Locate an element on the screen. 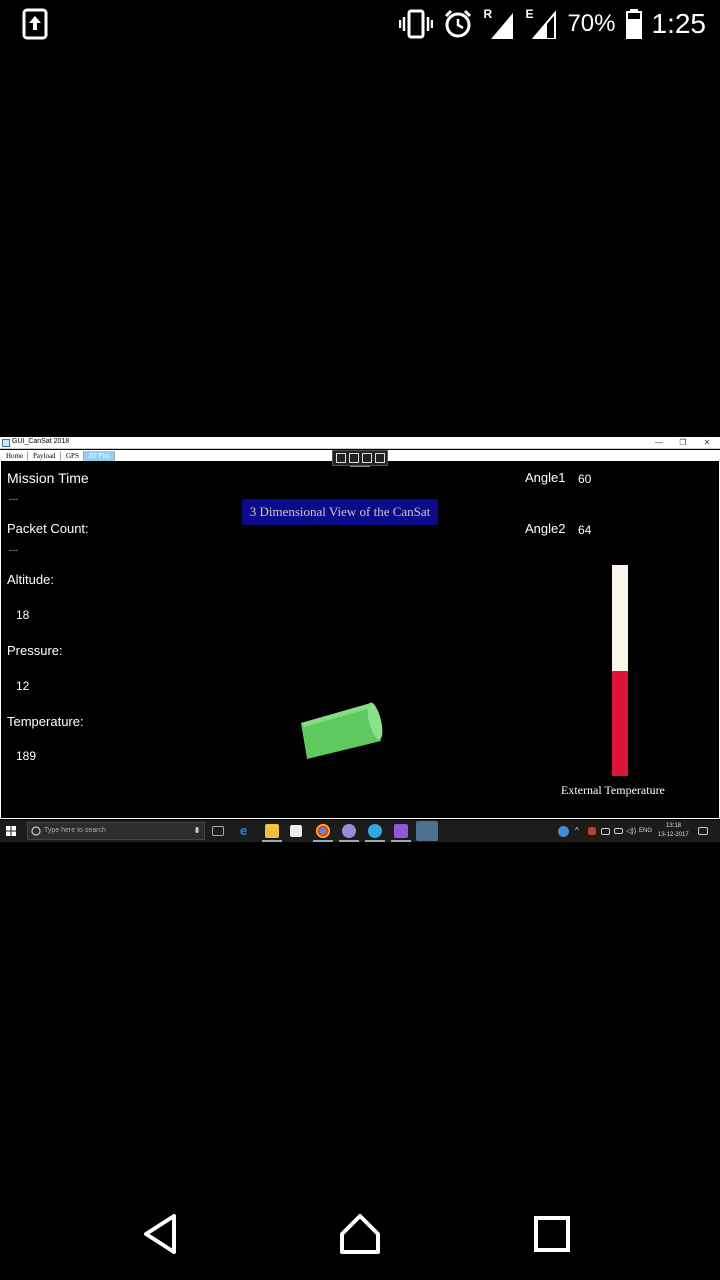  android-navigation-bar is located at coordinates (360, 1235).